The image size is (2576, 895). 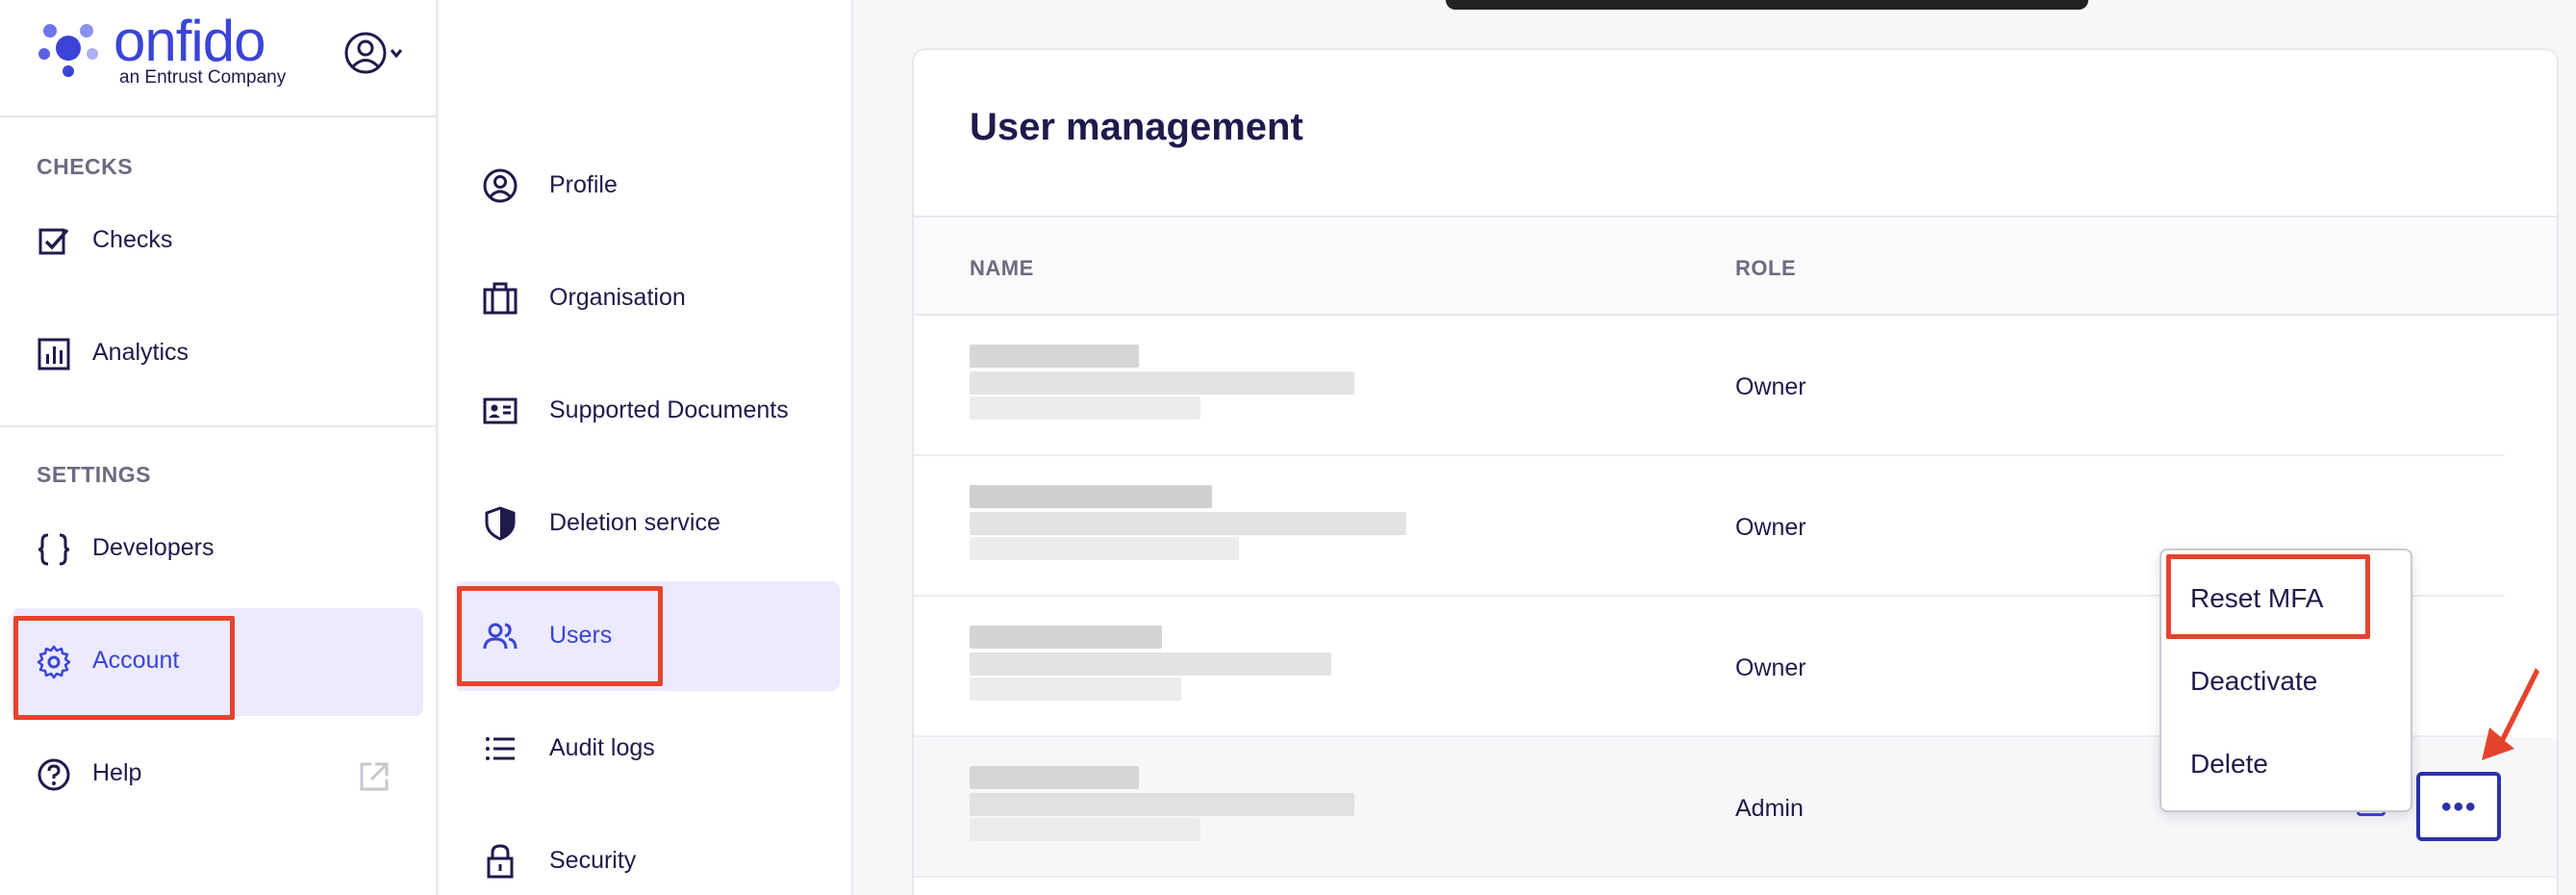 I want to click on lock-icon, so click(x=501, y=861).